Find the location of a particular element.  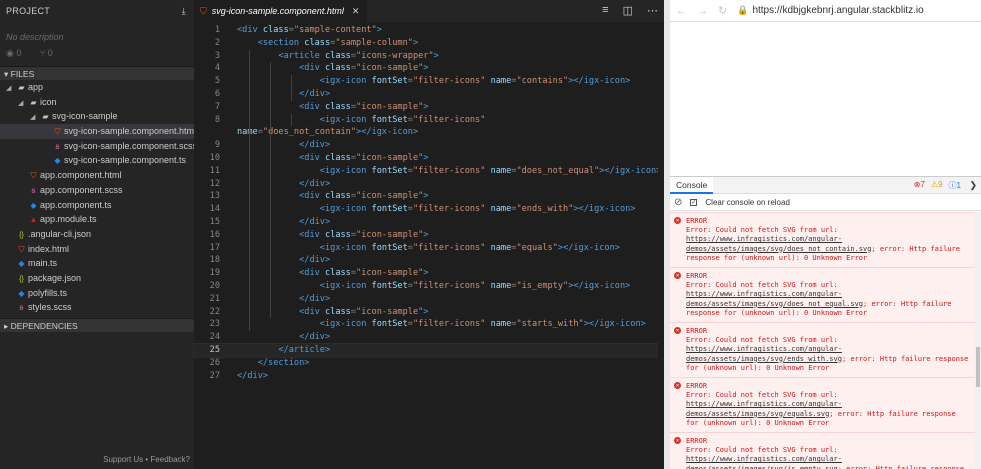

file-tree-item: ◢ ▰ app is located at coordinates (97, 87).